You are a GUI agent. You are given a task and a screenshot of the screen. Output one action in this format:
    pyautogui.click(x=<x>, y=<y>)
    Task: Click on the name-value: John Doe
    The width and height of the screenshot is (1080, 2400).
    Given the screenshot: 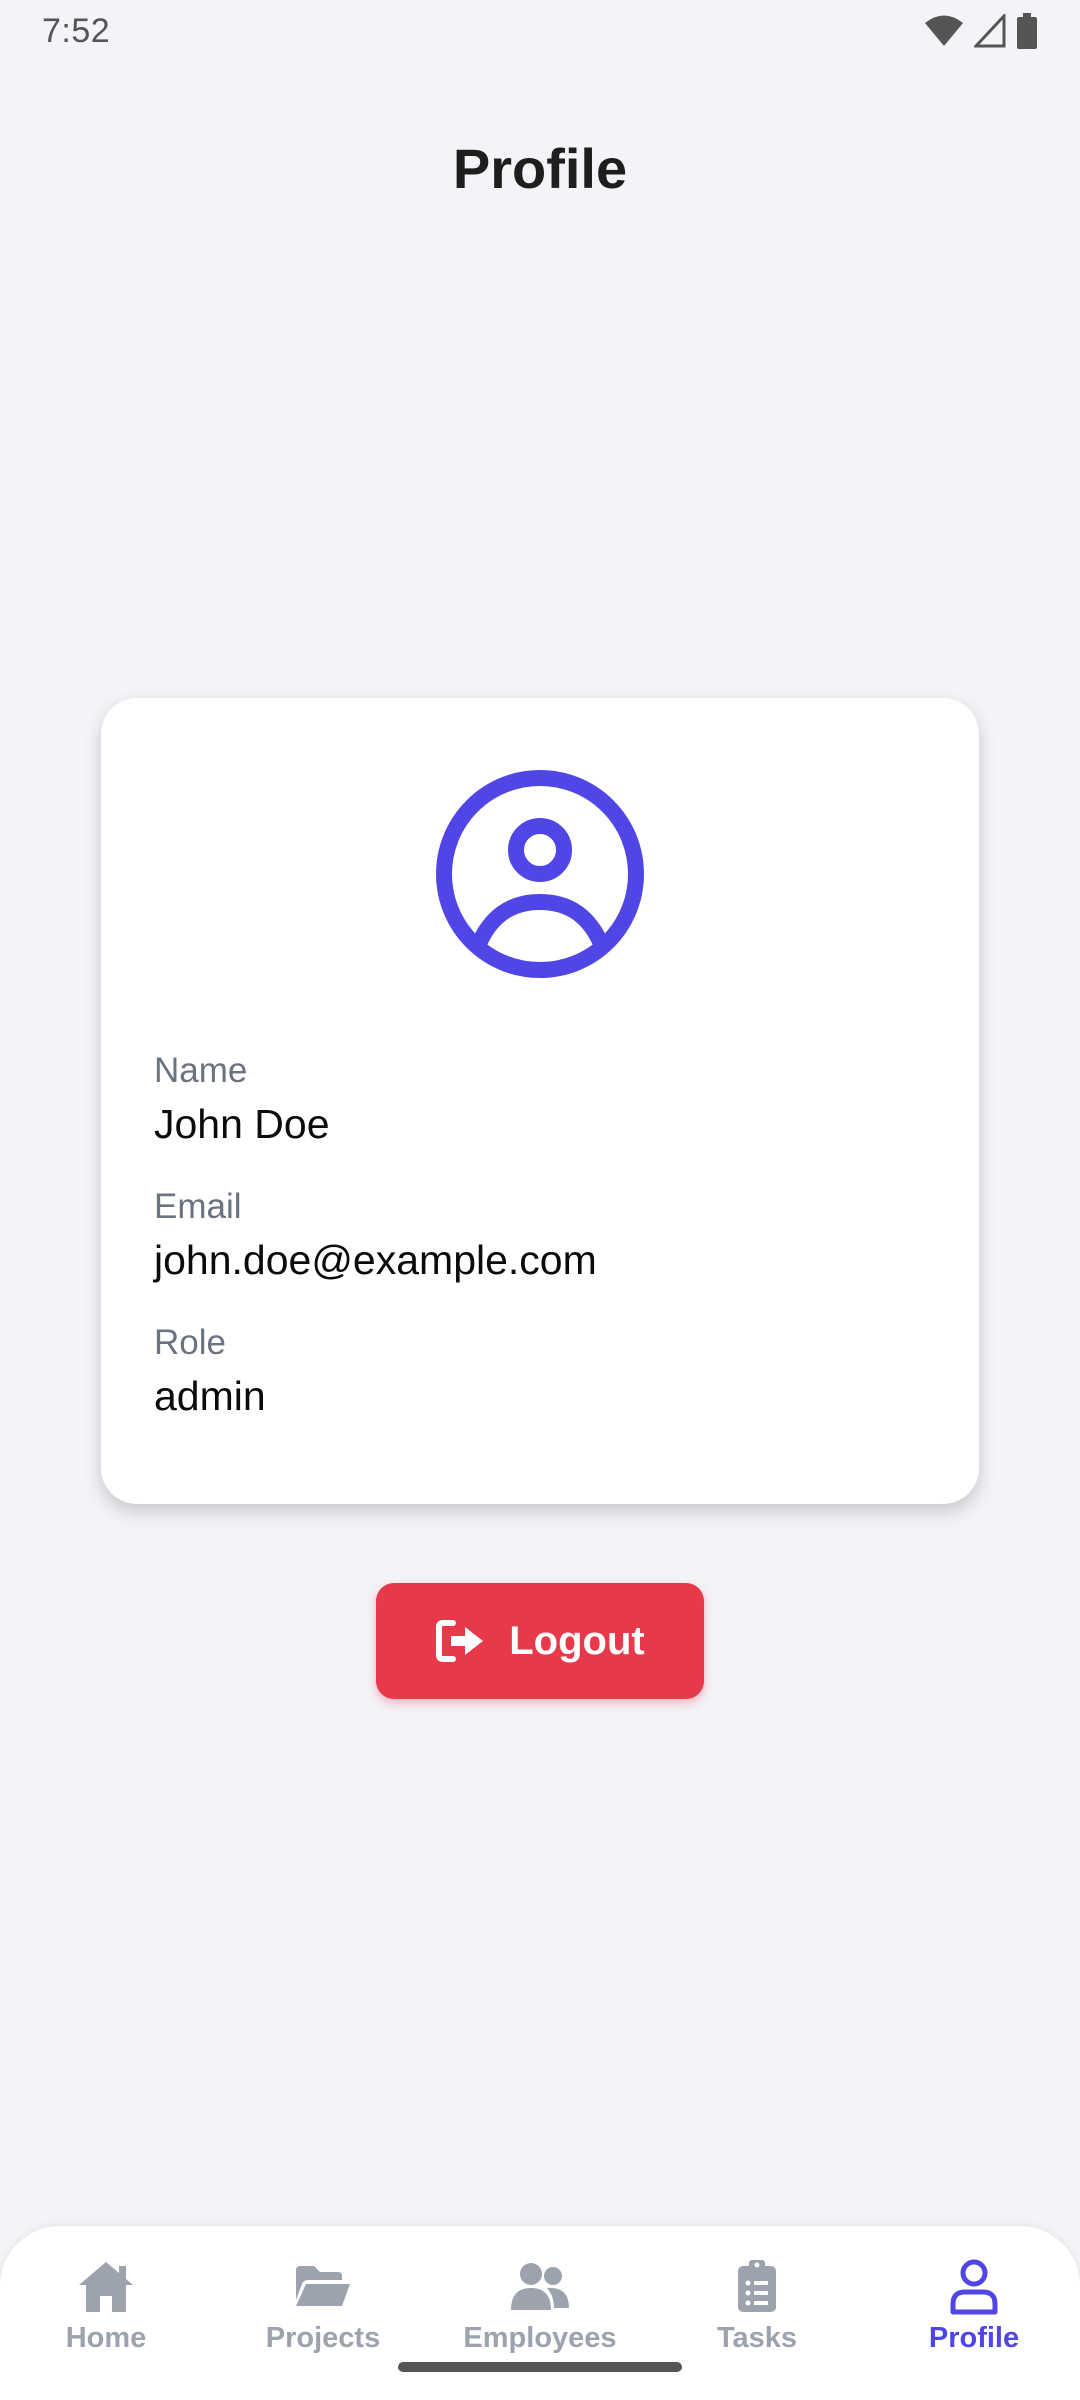 What is the action you would take?
    pyautogui.click(x=242, y=1124)
    